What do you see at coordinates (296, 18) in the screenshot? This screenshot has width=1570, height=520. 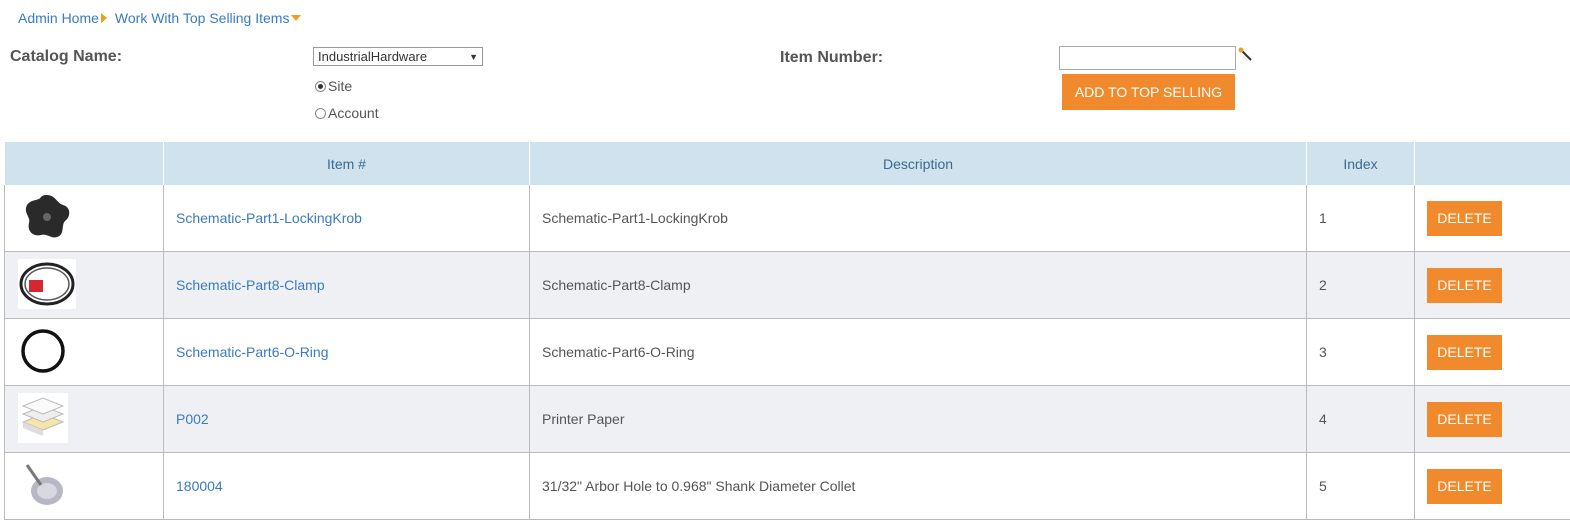 I see `chevron-down-icon` at bounding box center [296, 18].